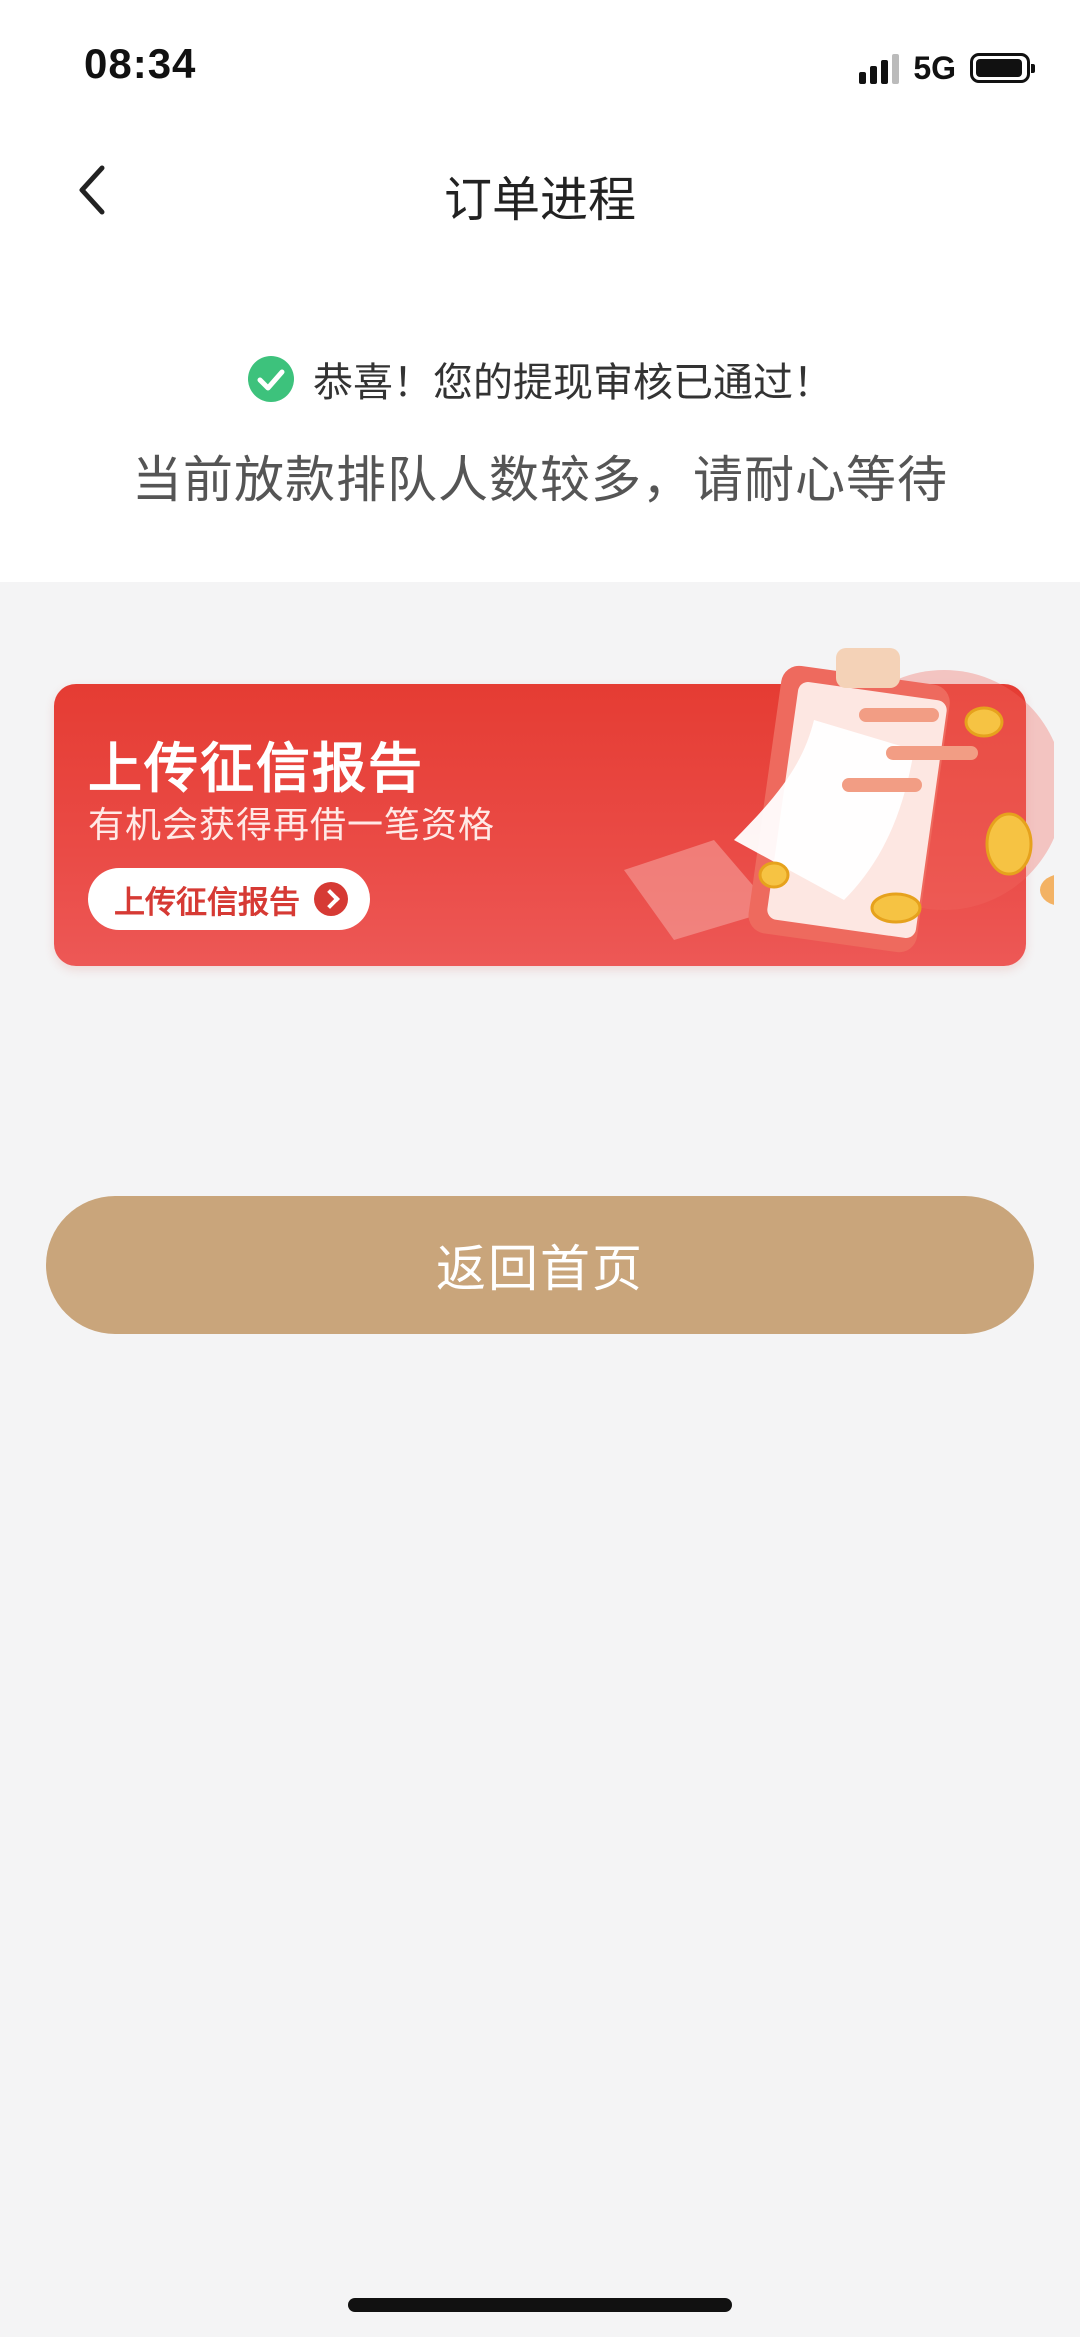 Image resolution: width=1080 pixels, height=2337 pixels. I want to click on battery-icon, so click(1002, 68).